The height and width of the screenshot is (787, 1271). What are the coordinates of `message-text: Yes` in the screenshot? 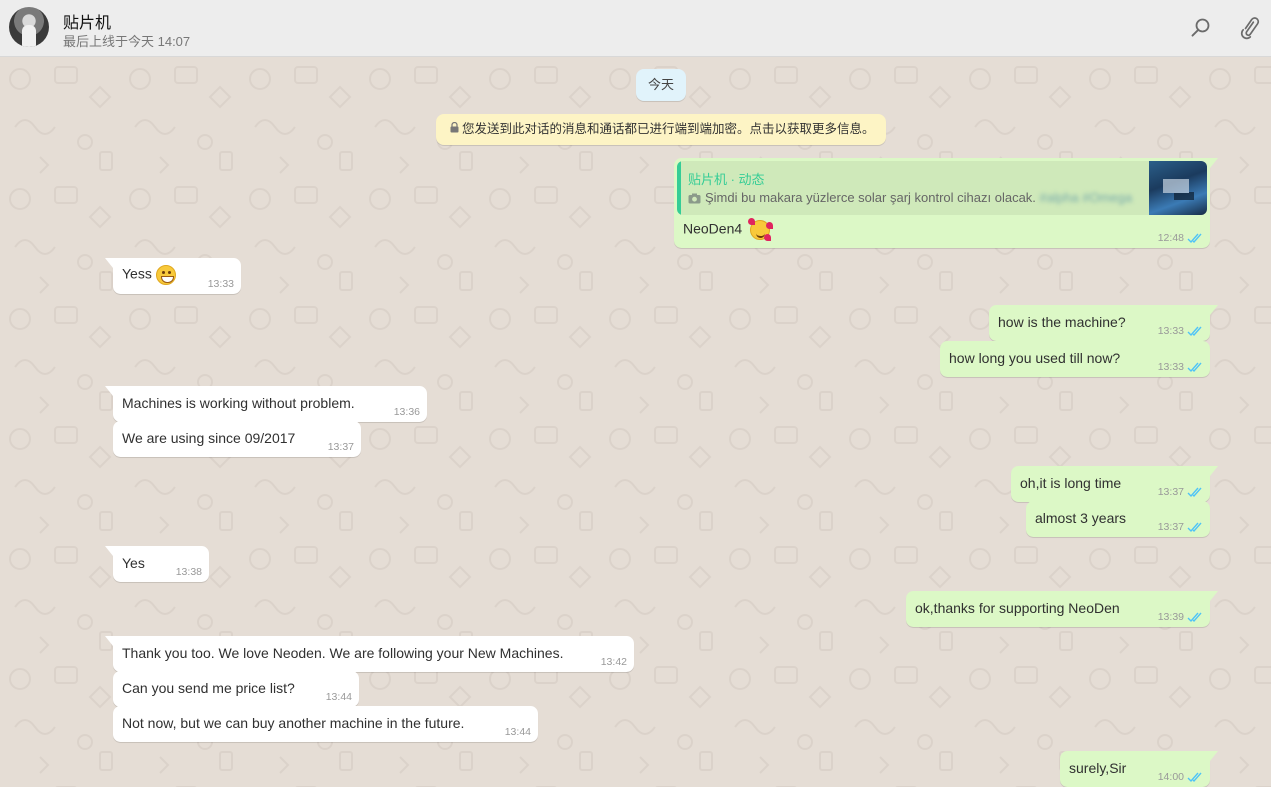 It's located at (133, 563).